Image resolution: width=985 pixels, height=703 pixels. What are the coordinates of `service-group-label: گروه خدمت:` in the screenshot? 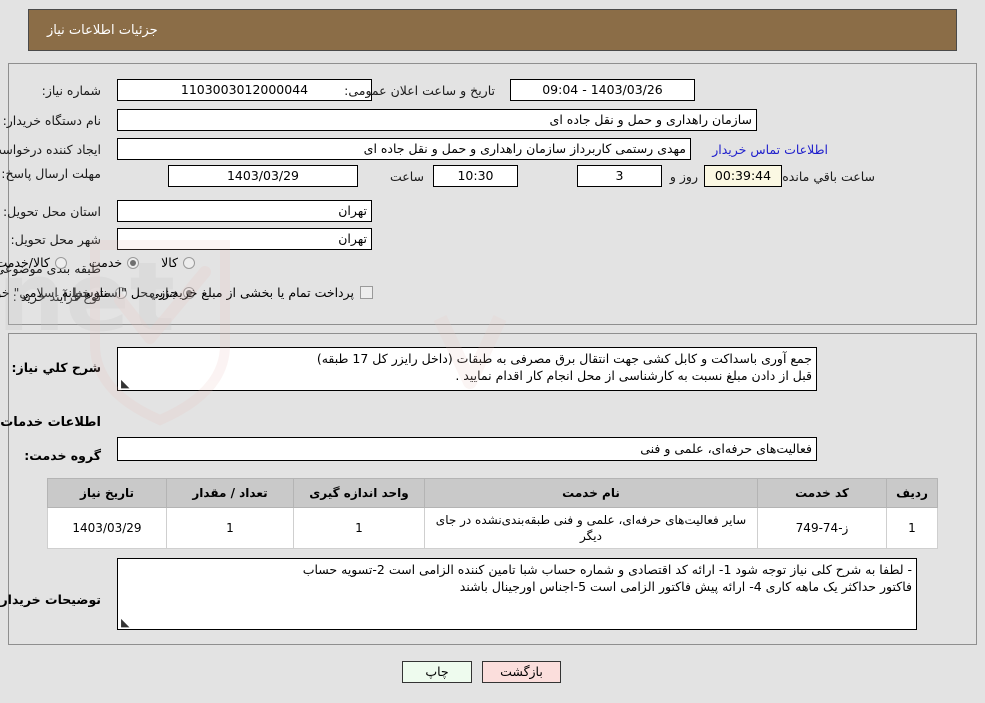 It's located at (62, 455).